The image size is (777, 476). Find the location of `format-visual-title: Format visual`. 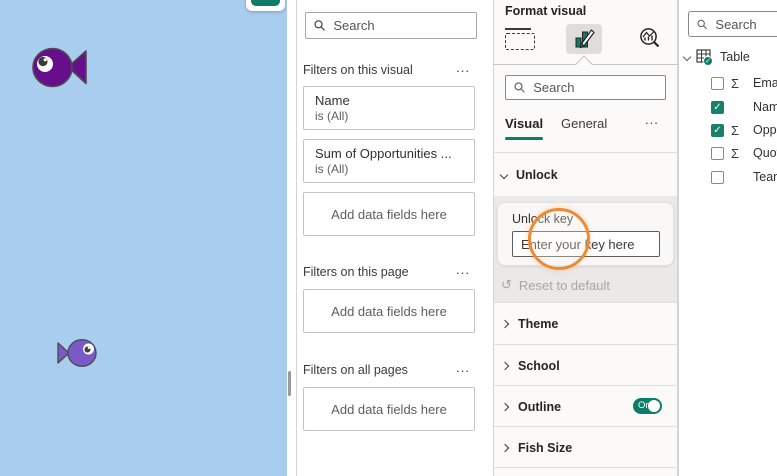

format-visual-title: Format visual is located at coordinates (546, 11).